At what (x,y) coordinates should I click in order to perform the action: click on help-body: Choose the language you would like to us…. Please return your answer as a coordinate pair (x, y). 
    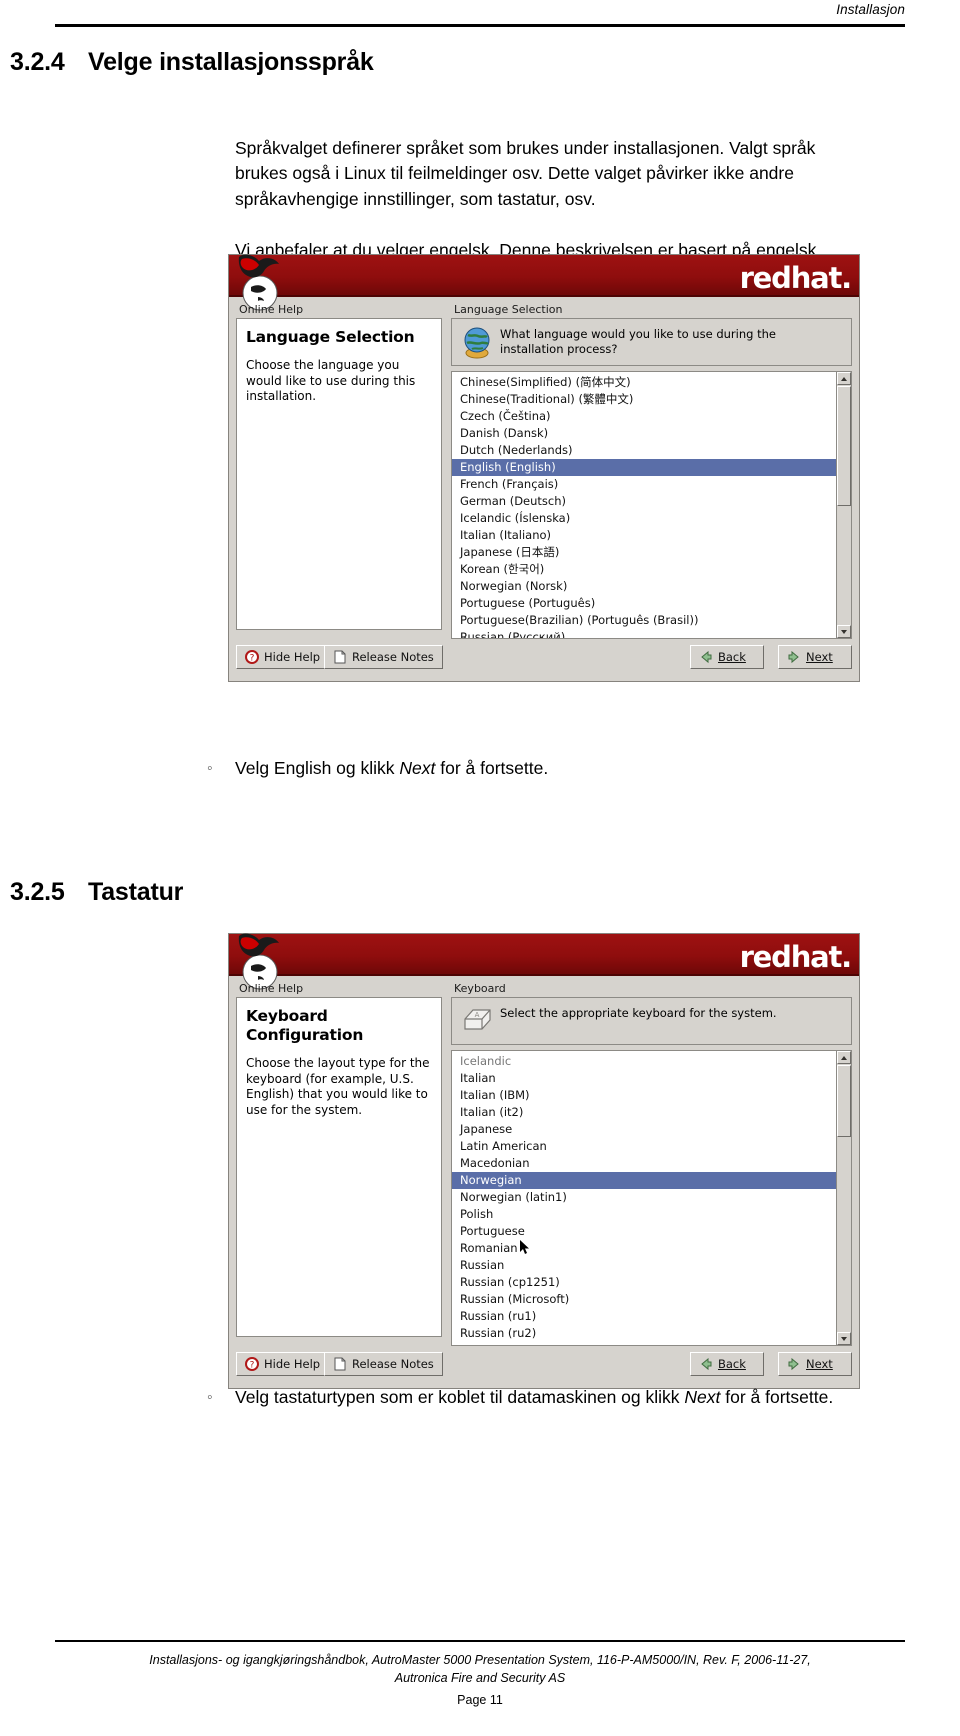
    Looking at the image, I should click on (331, 380).